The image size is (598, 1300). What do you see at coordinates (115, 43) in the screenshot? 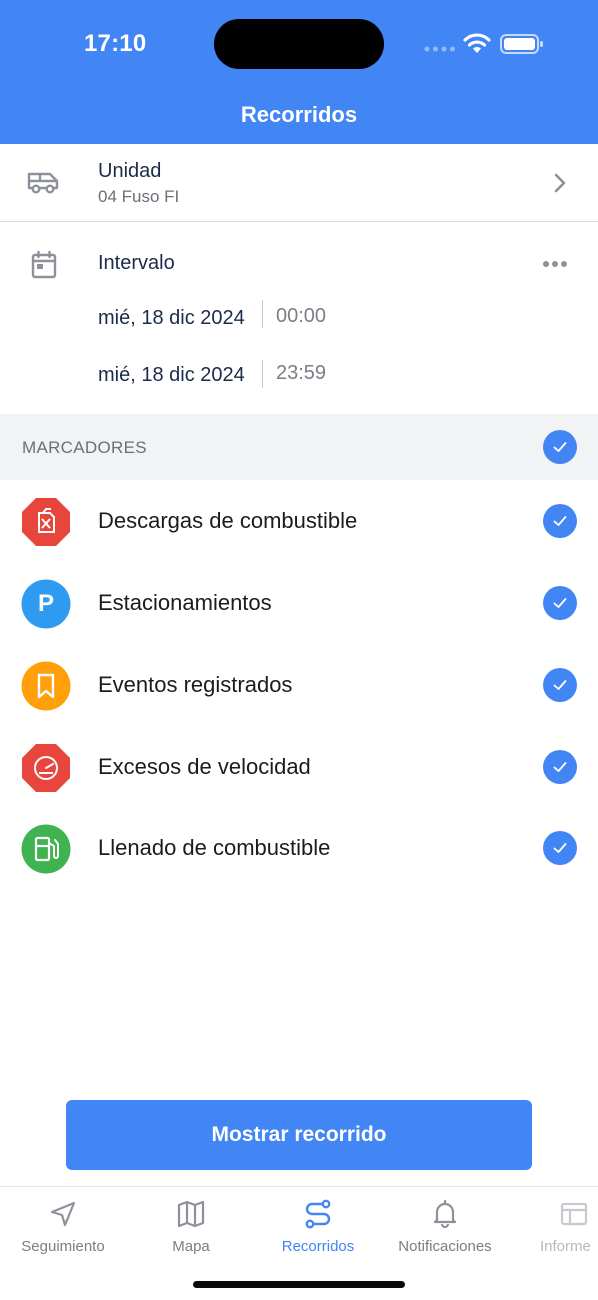
I see `status-time: 17:10` at bounding box center [115, 43].